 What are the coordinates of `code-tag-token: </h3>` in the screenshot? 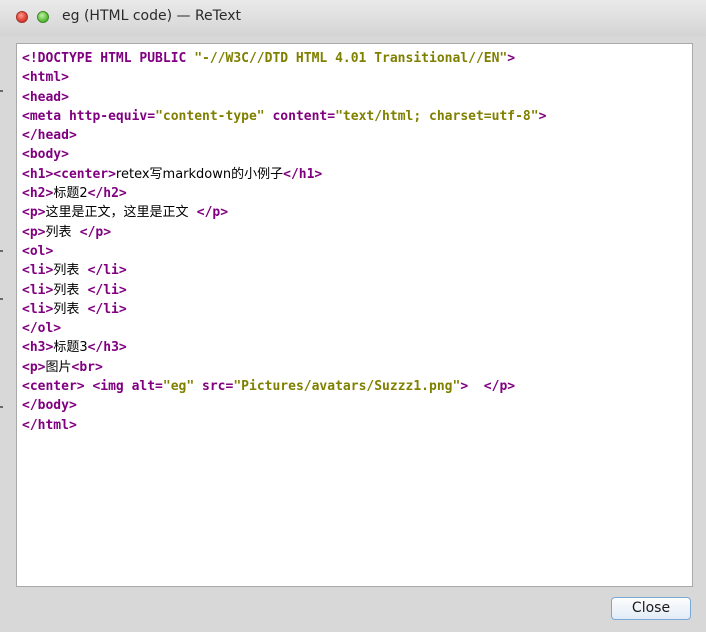 It's located at (107, 348).